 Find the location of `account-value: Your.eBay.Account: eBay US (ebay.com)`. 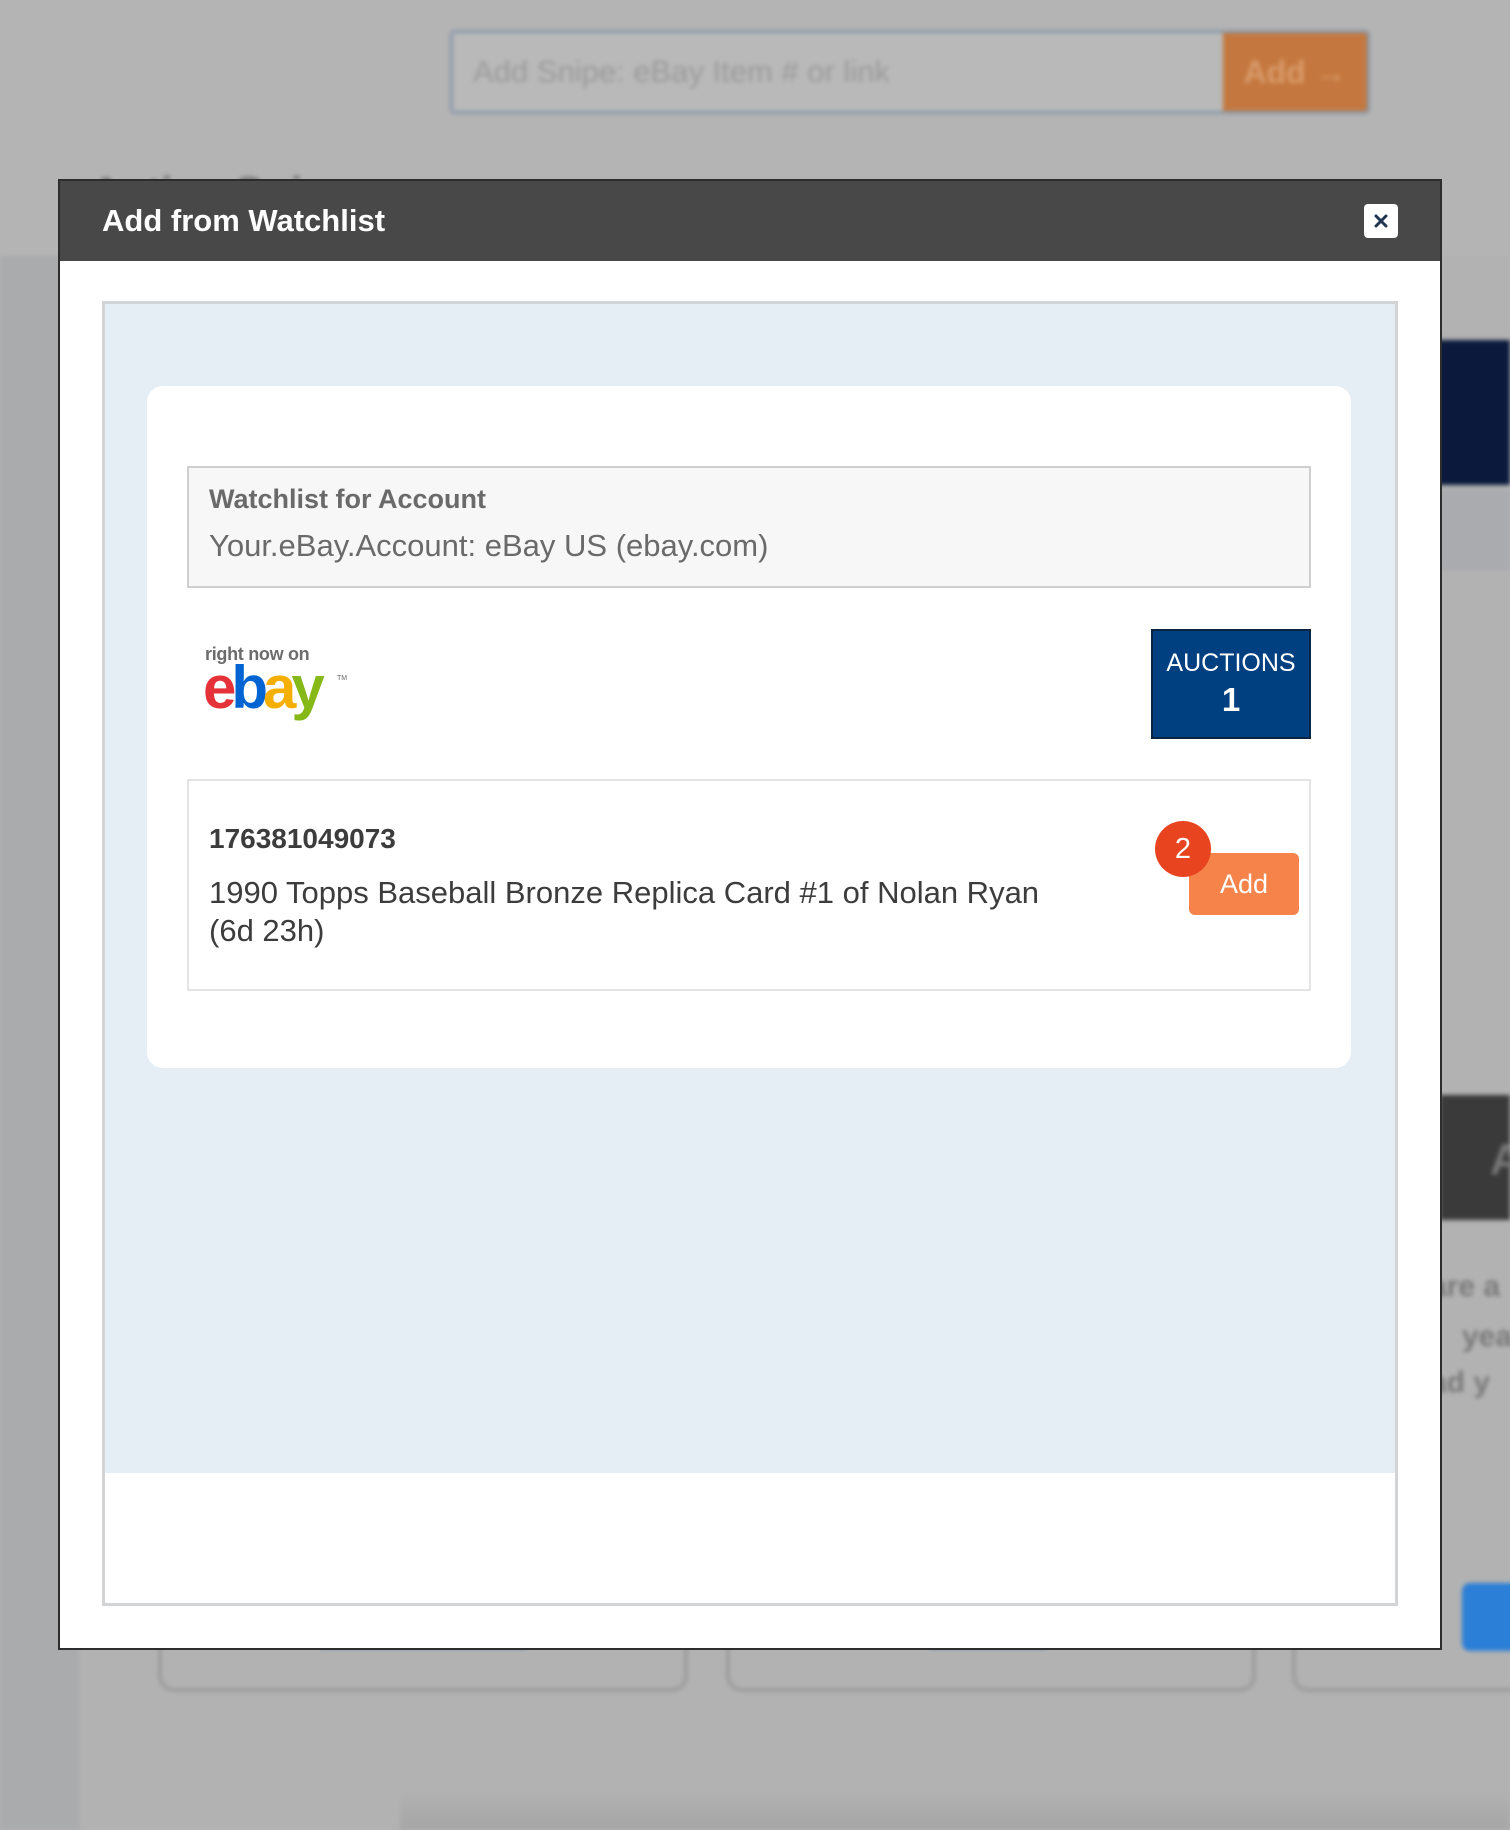

account-value: Your.eBay.Account: eBay US (ebay.com) is located at coordinates (489, 545).